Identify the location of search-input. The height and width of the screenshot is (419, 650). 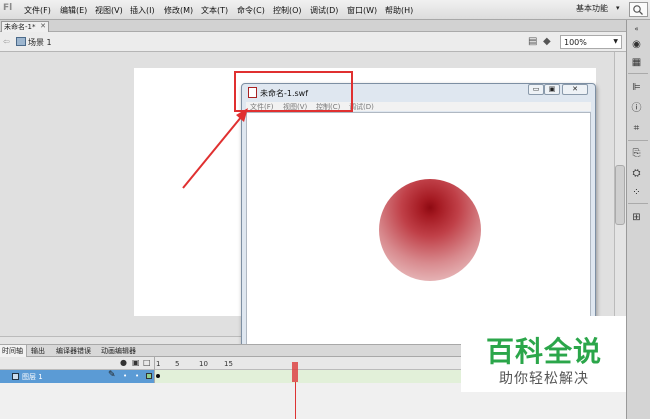
(638, 9).